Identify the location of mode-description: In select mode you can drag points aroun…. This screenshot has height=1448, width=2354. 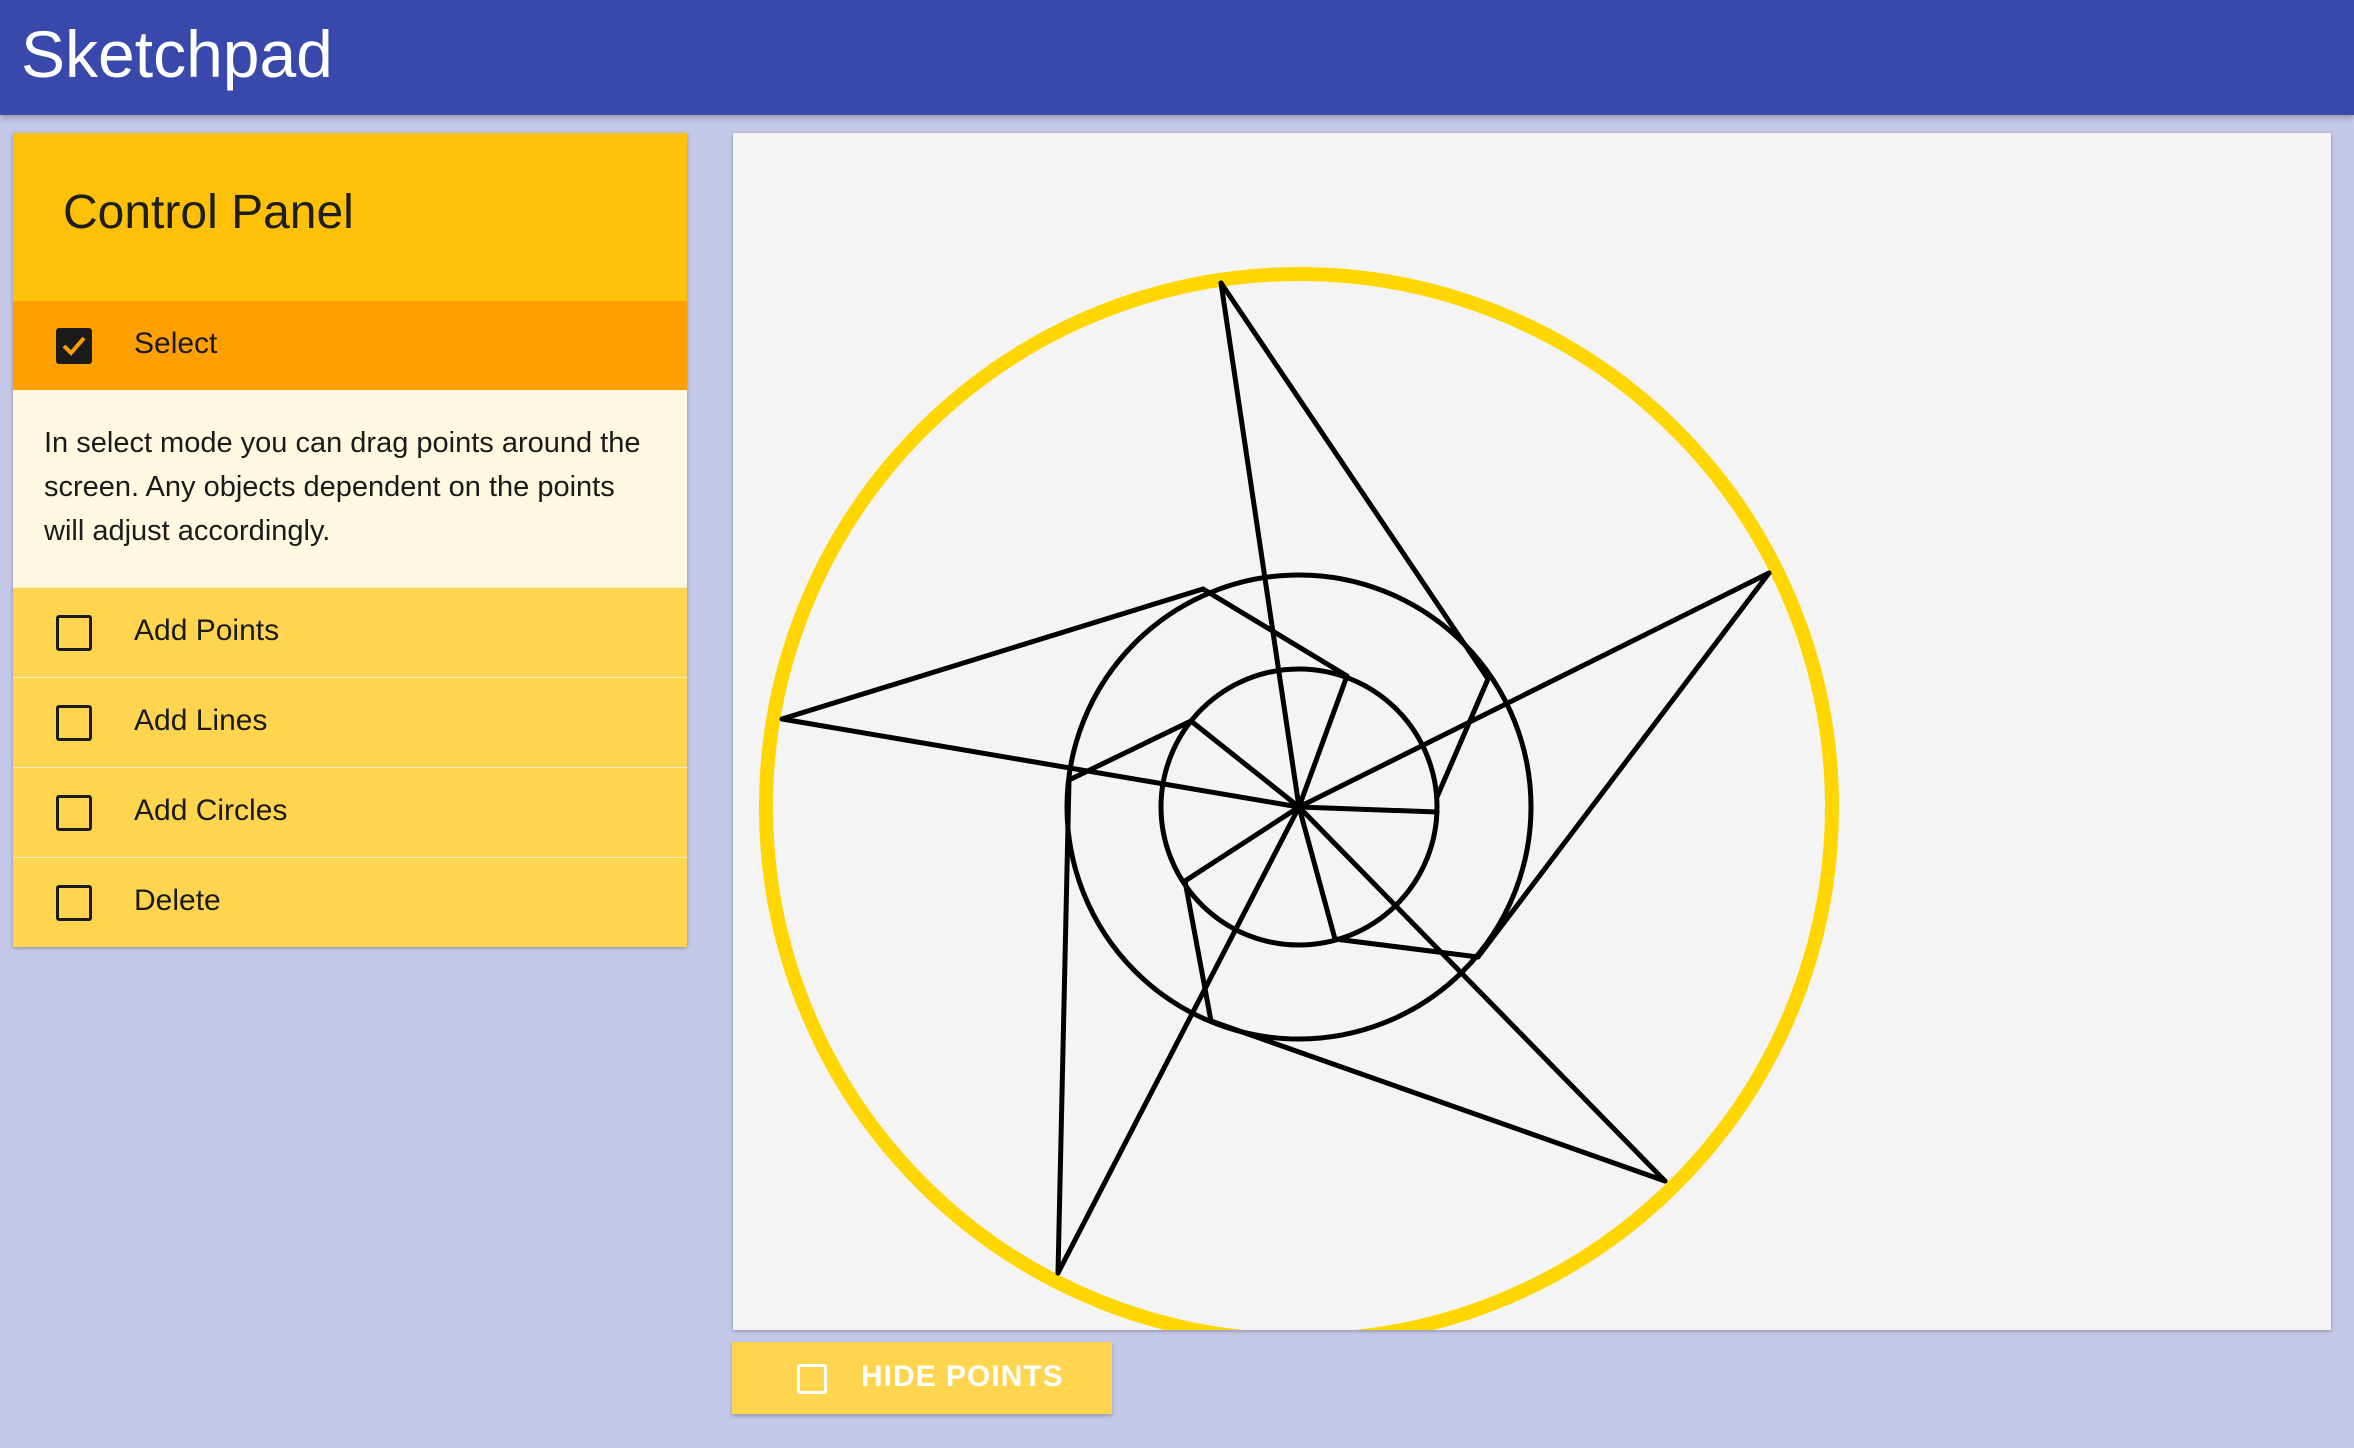
(350, 488).